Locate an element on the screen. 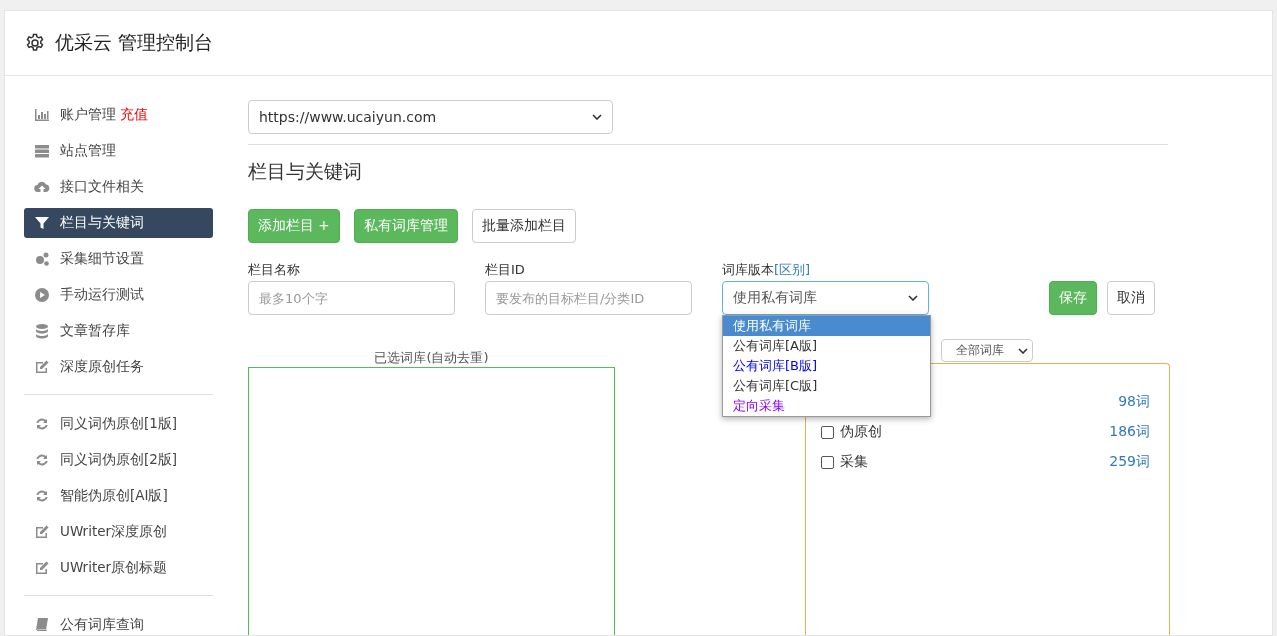  panel-title: 已选词库(自动去重) is located at coordinates (431, 358).